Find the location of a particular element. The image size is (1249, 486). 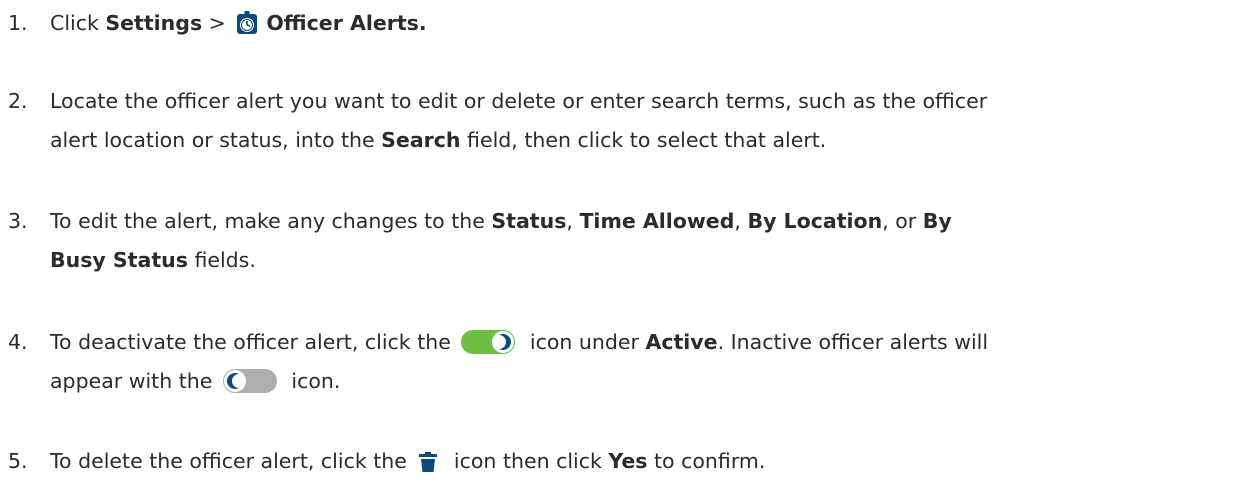

step-number: 2. is located at coordinates (18, 101).